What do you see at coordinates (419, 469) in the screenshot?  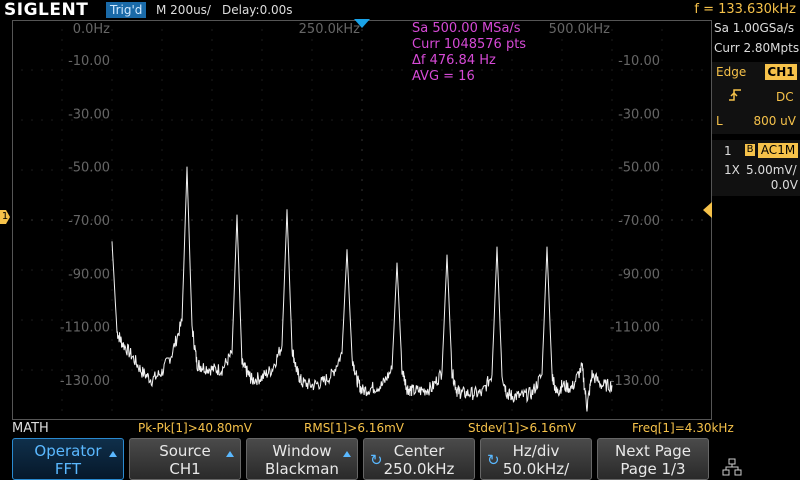 I see `center-value: 250.0kHz` at bounding box center [419, 469].